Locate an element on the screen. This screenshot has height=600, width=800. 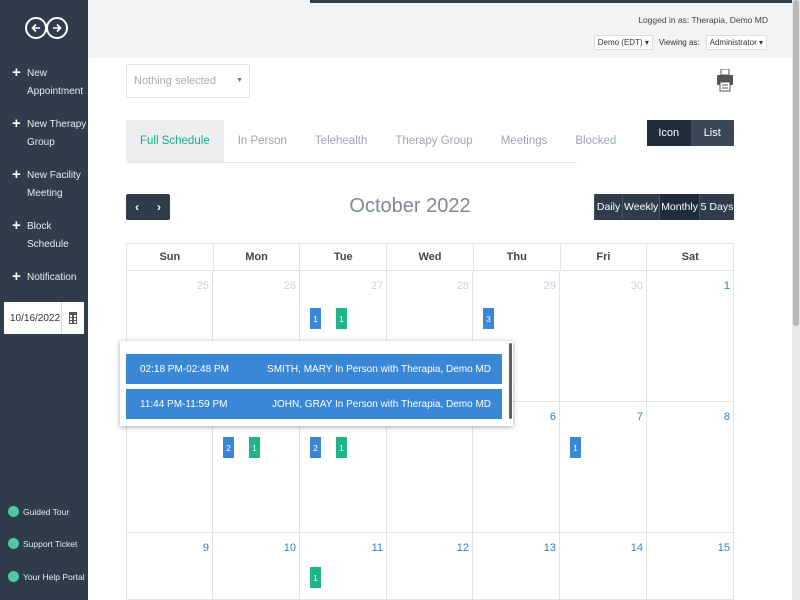
sidebar-item-new-facility-meeting: + New Facility Meeting is located at coordinates (50, 185).